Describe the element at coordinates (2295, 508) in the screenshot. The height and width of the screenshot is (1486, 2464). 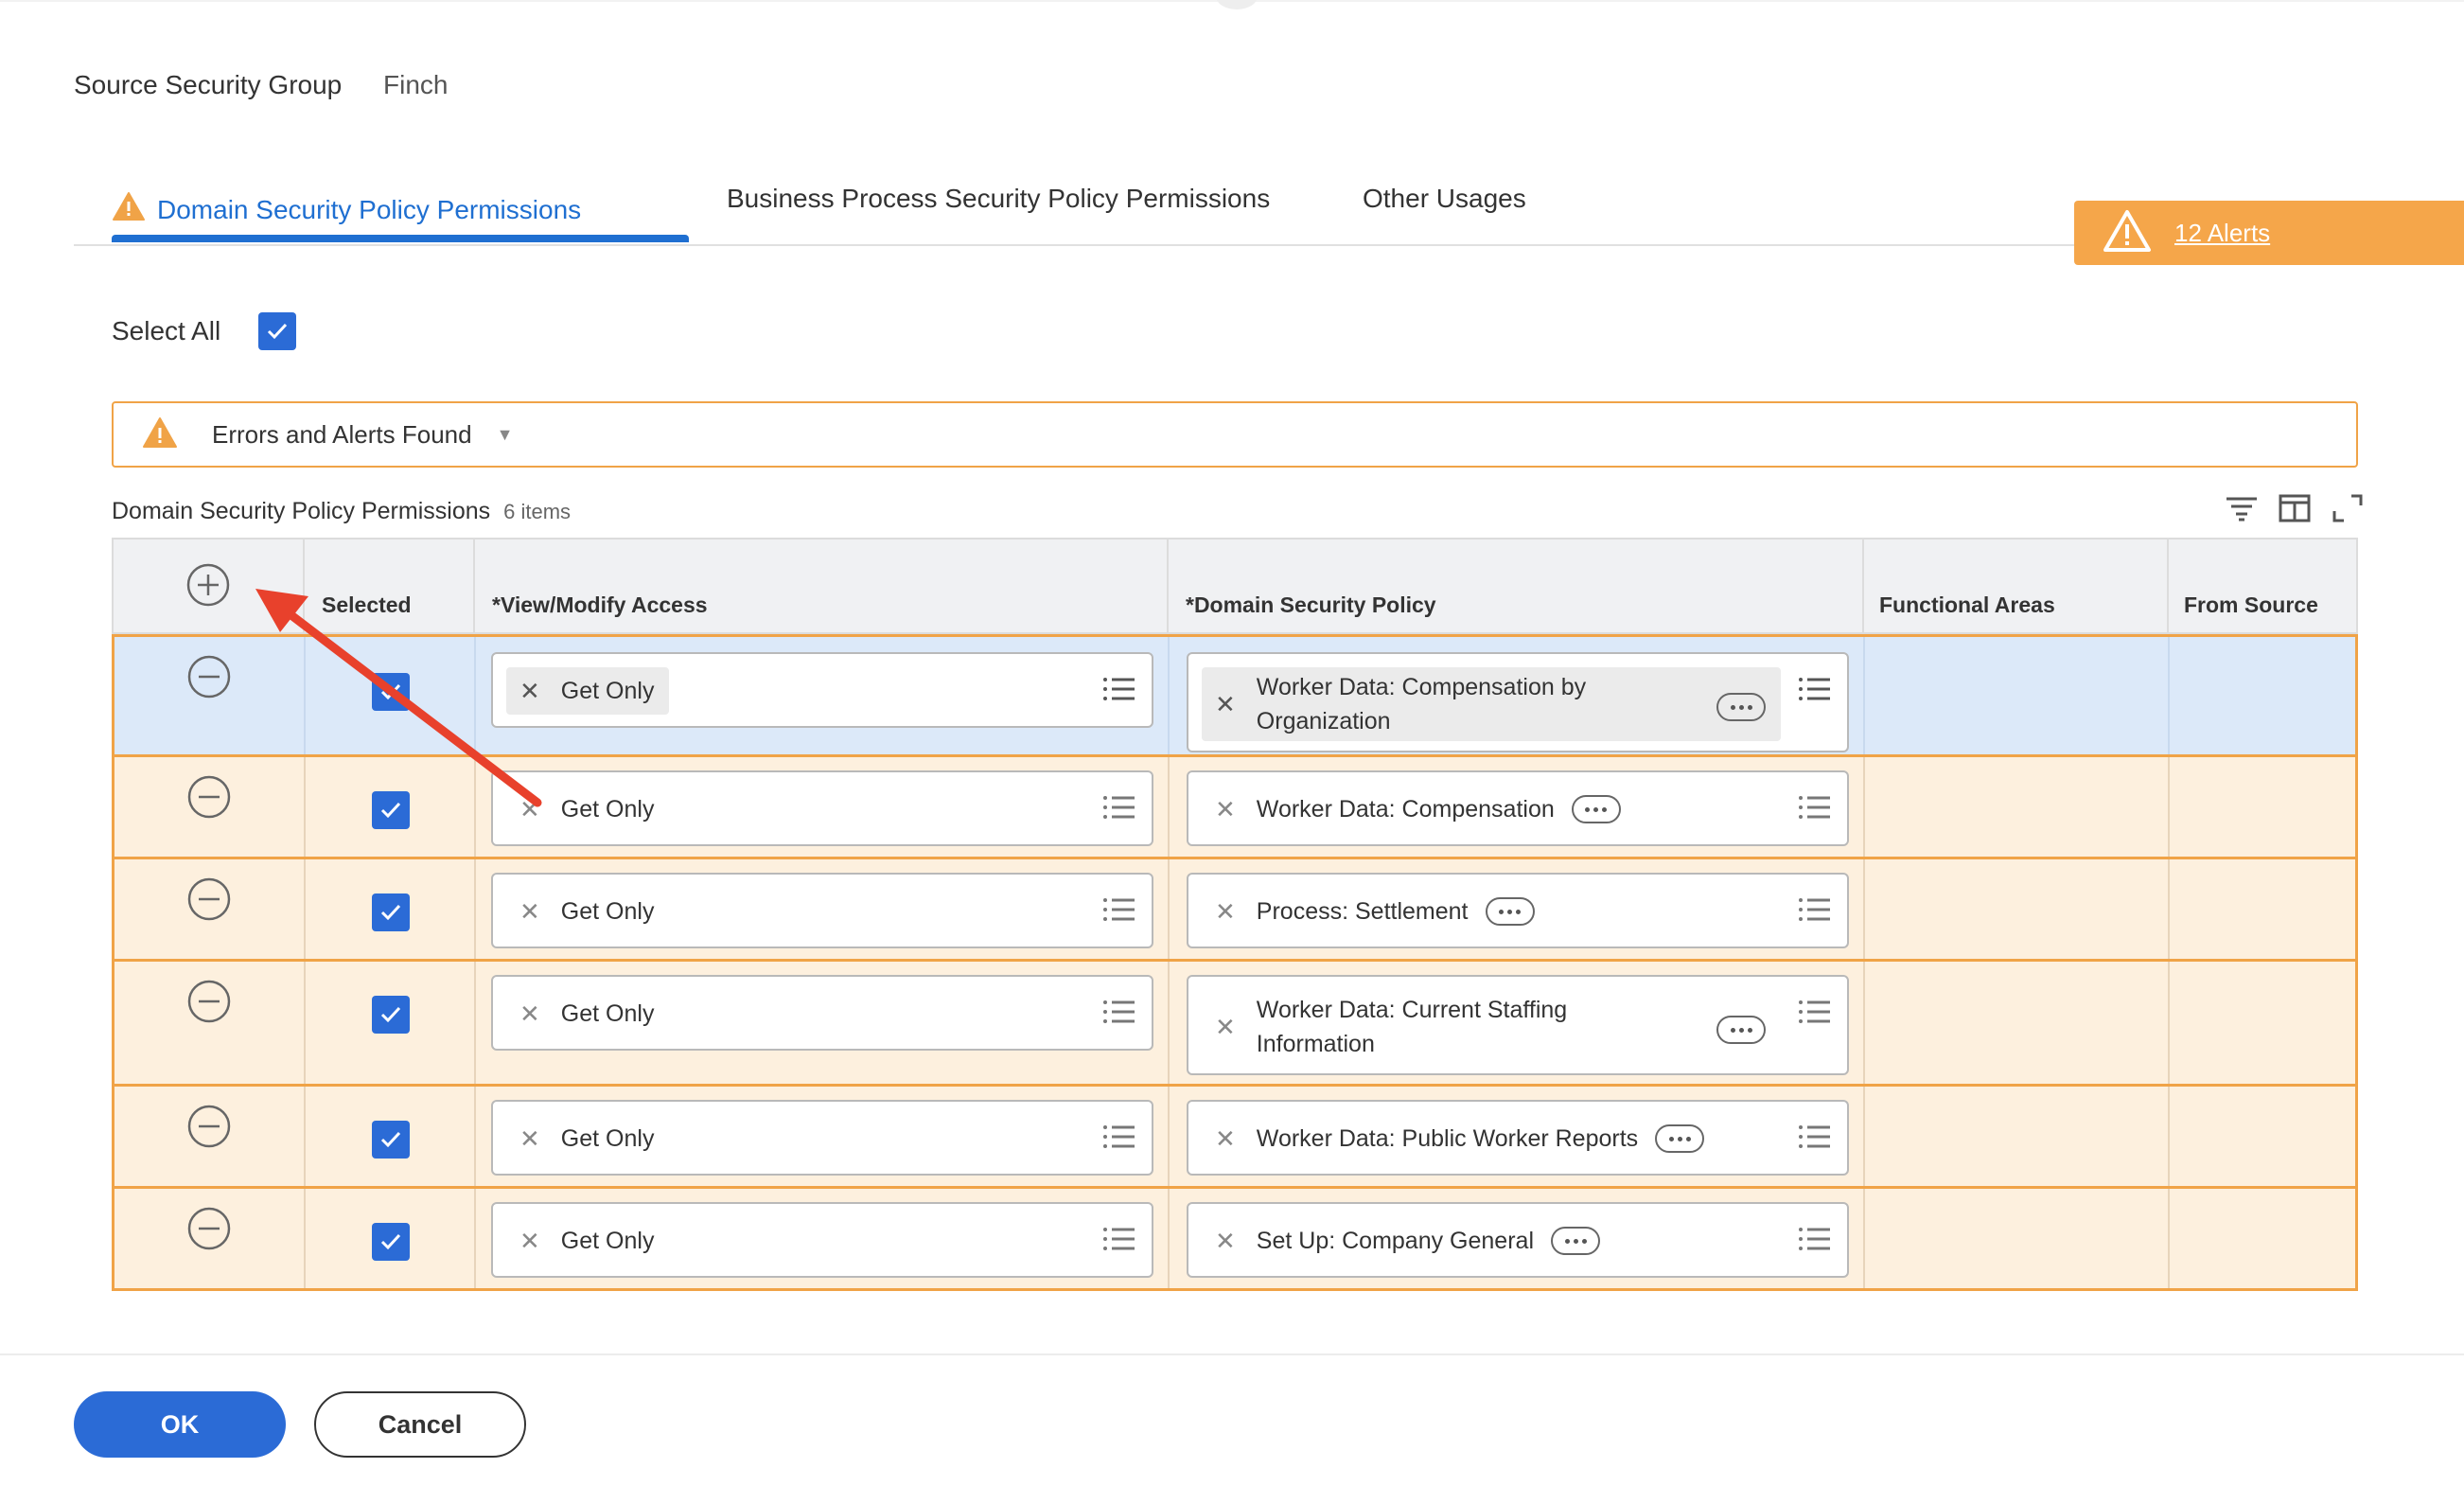
I see `columns-icon` at that location.